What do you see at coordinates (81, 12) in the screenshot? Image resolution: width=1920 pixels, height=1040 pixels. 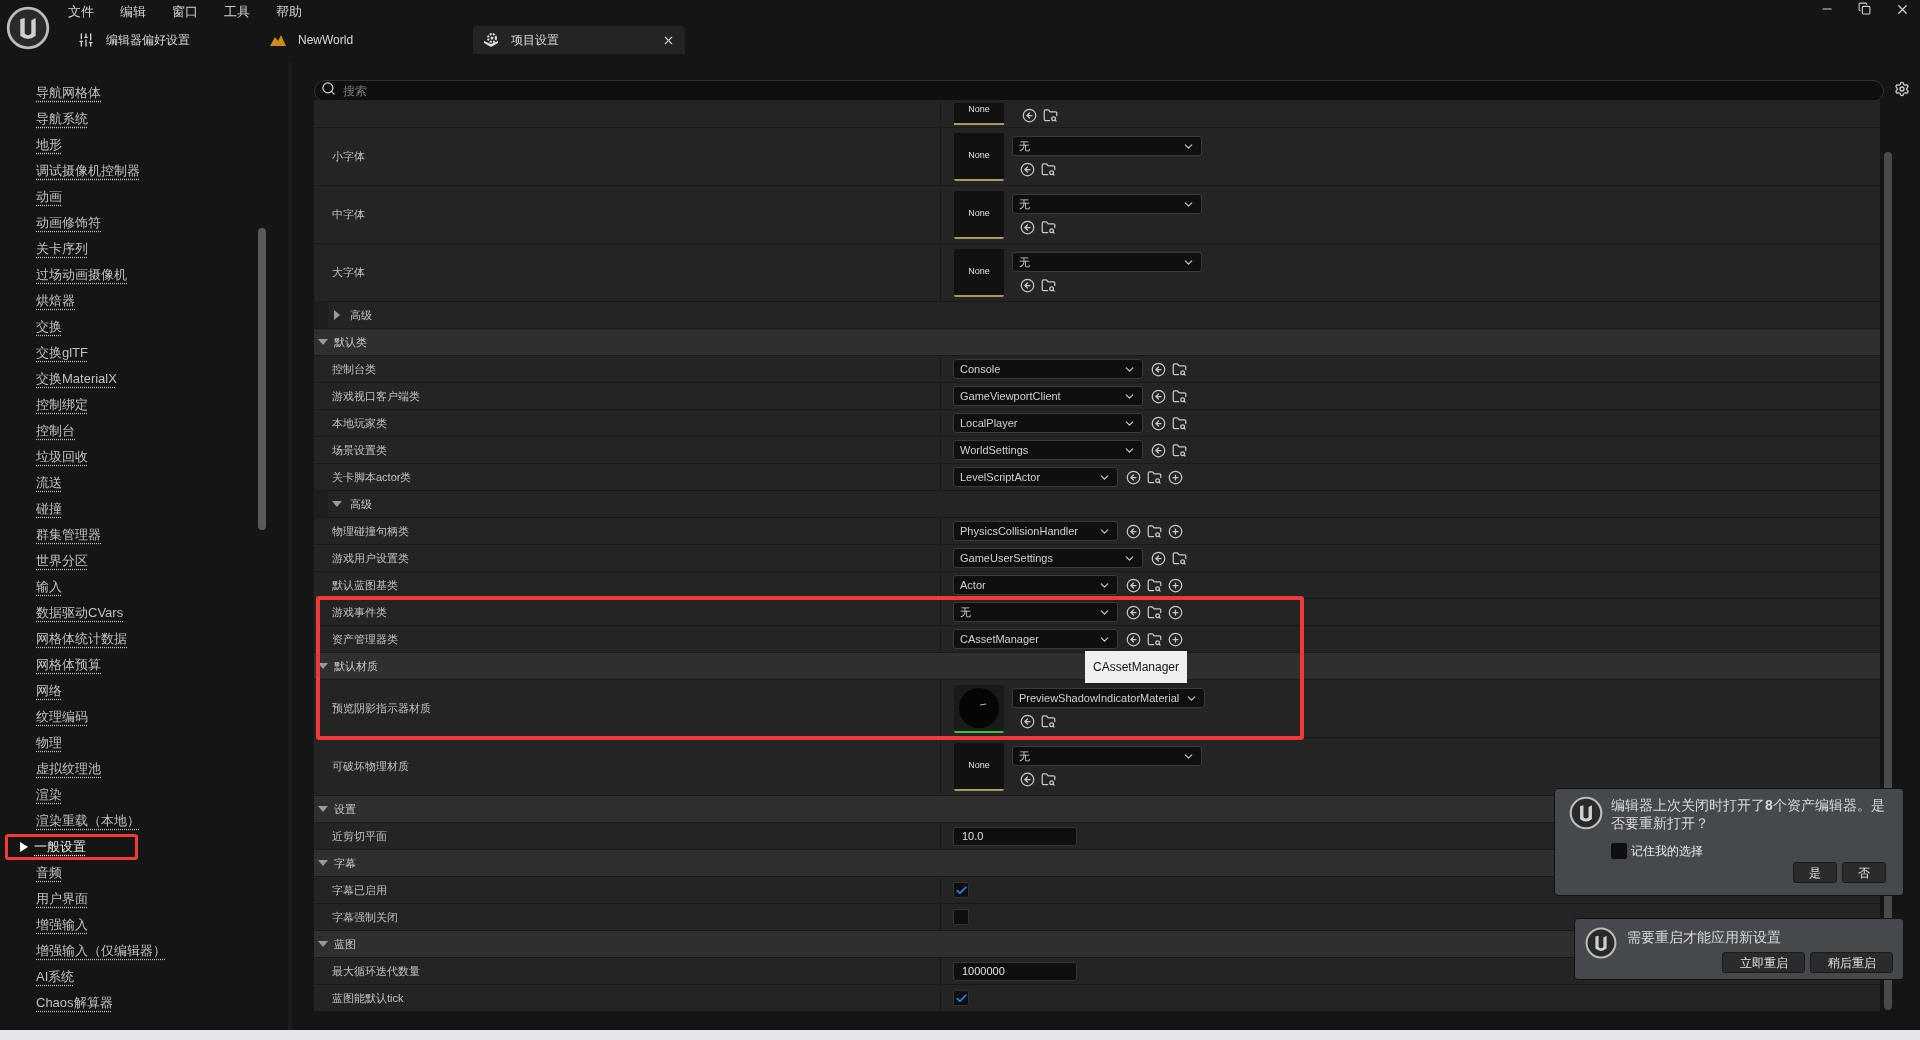 I see `menu-item: 文件` at bounding box center [81, 12].